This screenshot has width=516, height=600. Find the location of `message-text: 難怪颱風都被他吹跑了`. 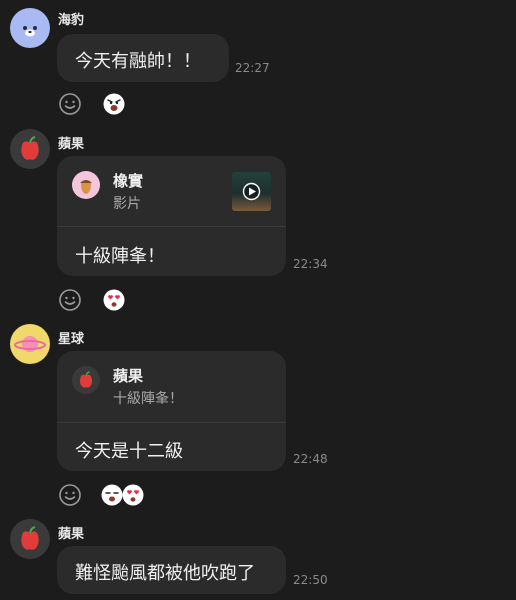

message-text: 難怪颱風都被他吹跑了 is located at coordinates (165, 573).